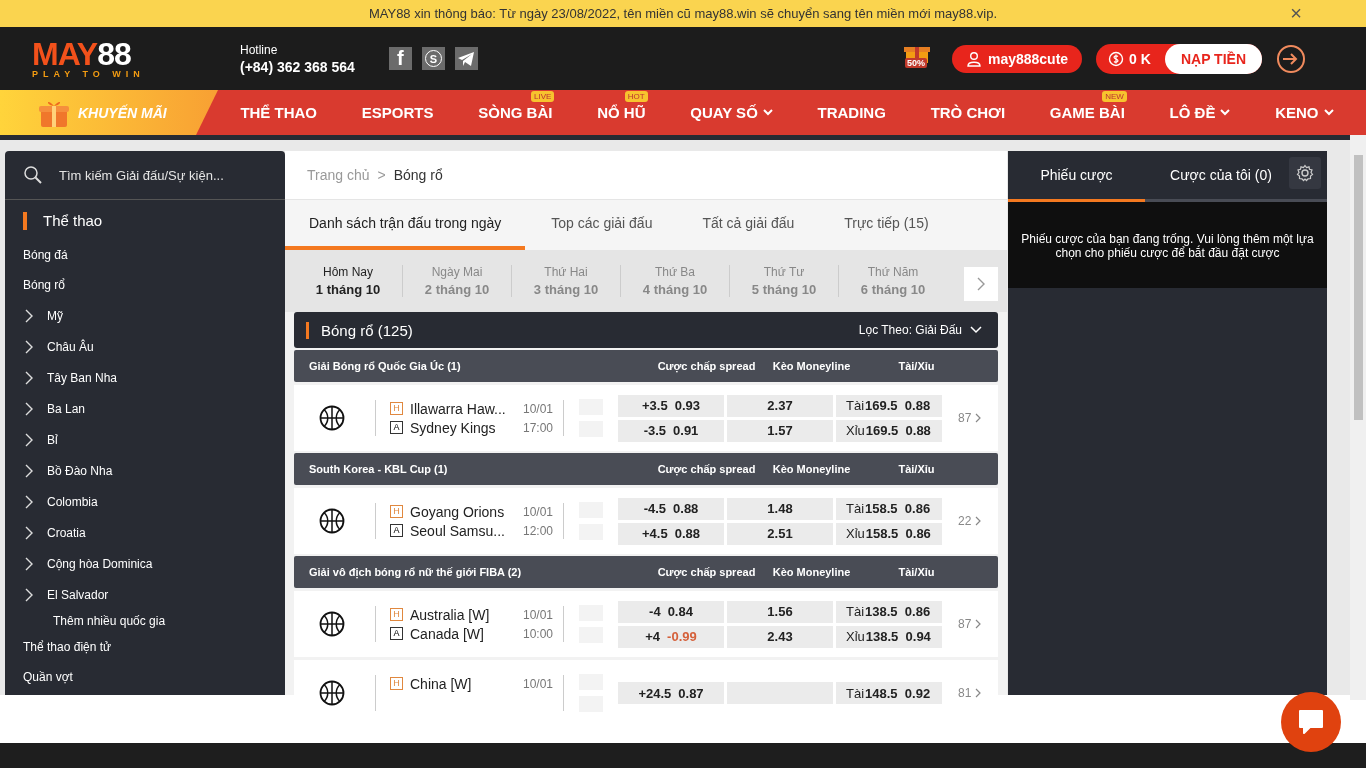 The image size is (1366, 768). Describe the element at coordinates (780, 508) in the screenshot. I see `odds-button: 1.48` at that location.